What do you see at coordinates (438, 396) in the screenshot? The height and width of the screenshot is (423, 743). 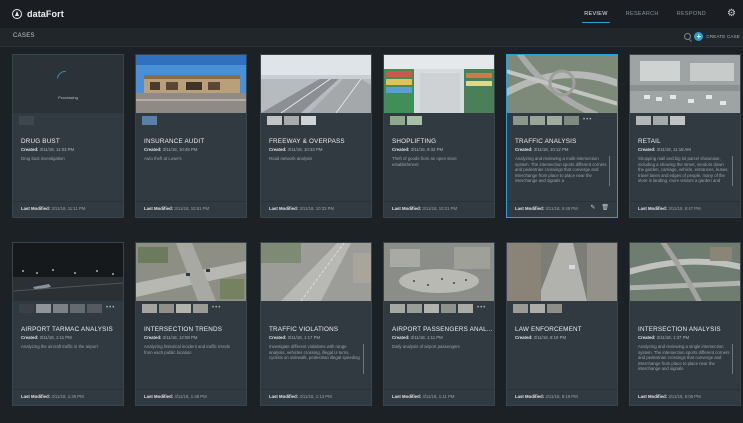 I see `modified-date: 3/11/18, 1:11 PM` at bounding box center [438, 396].